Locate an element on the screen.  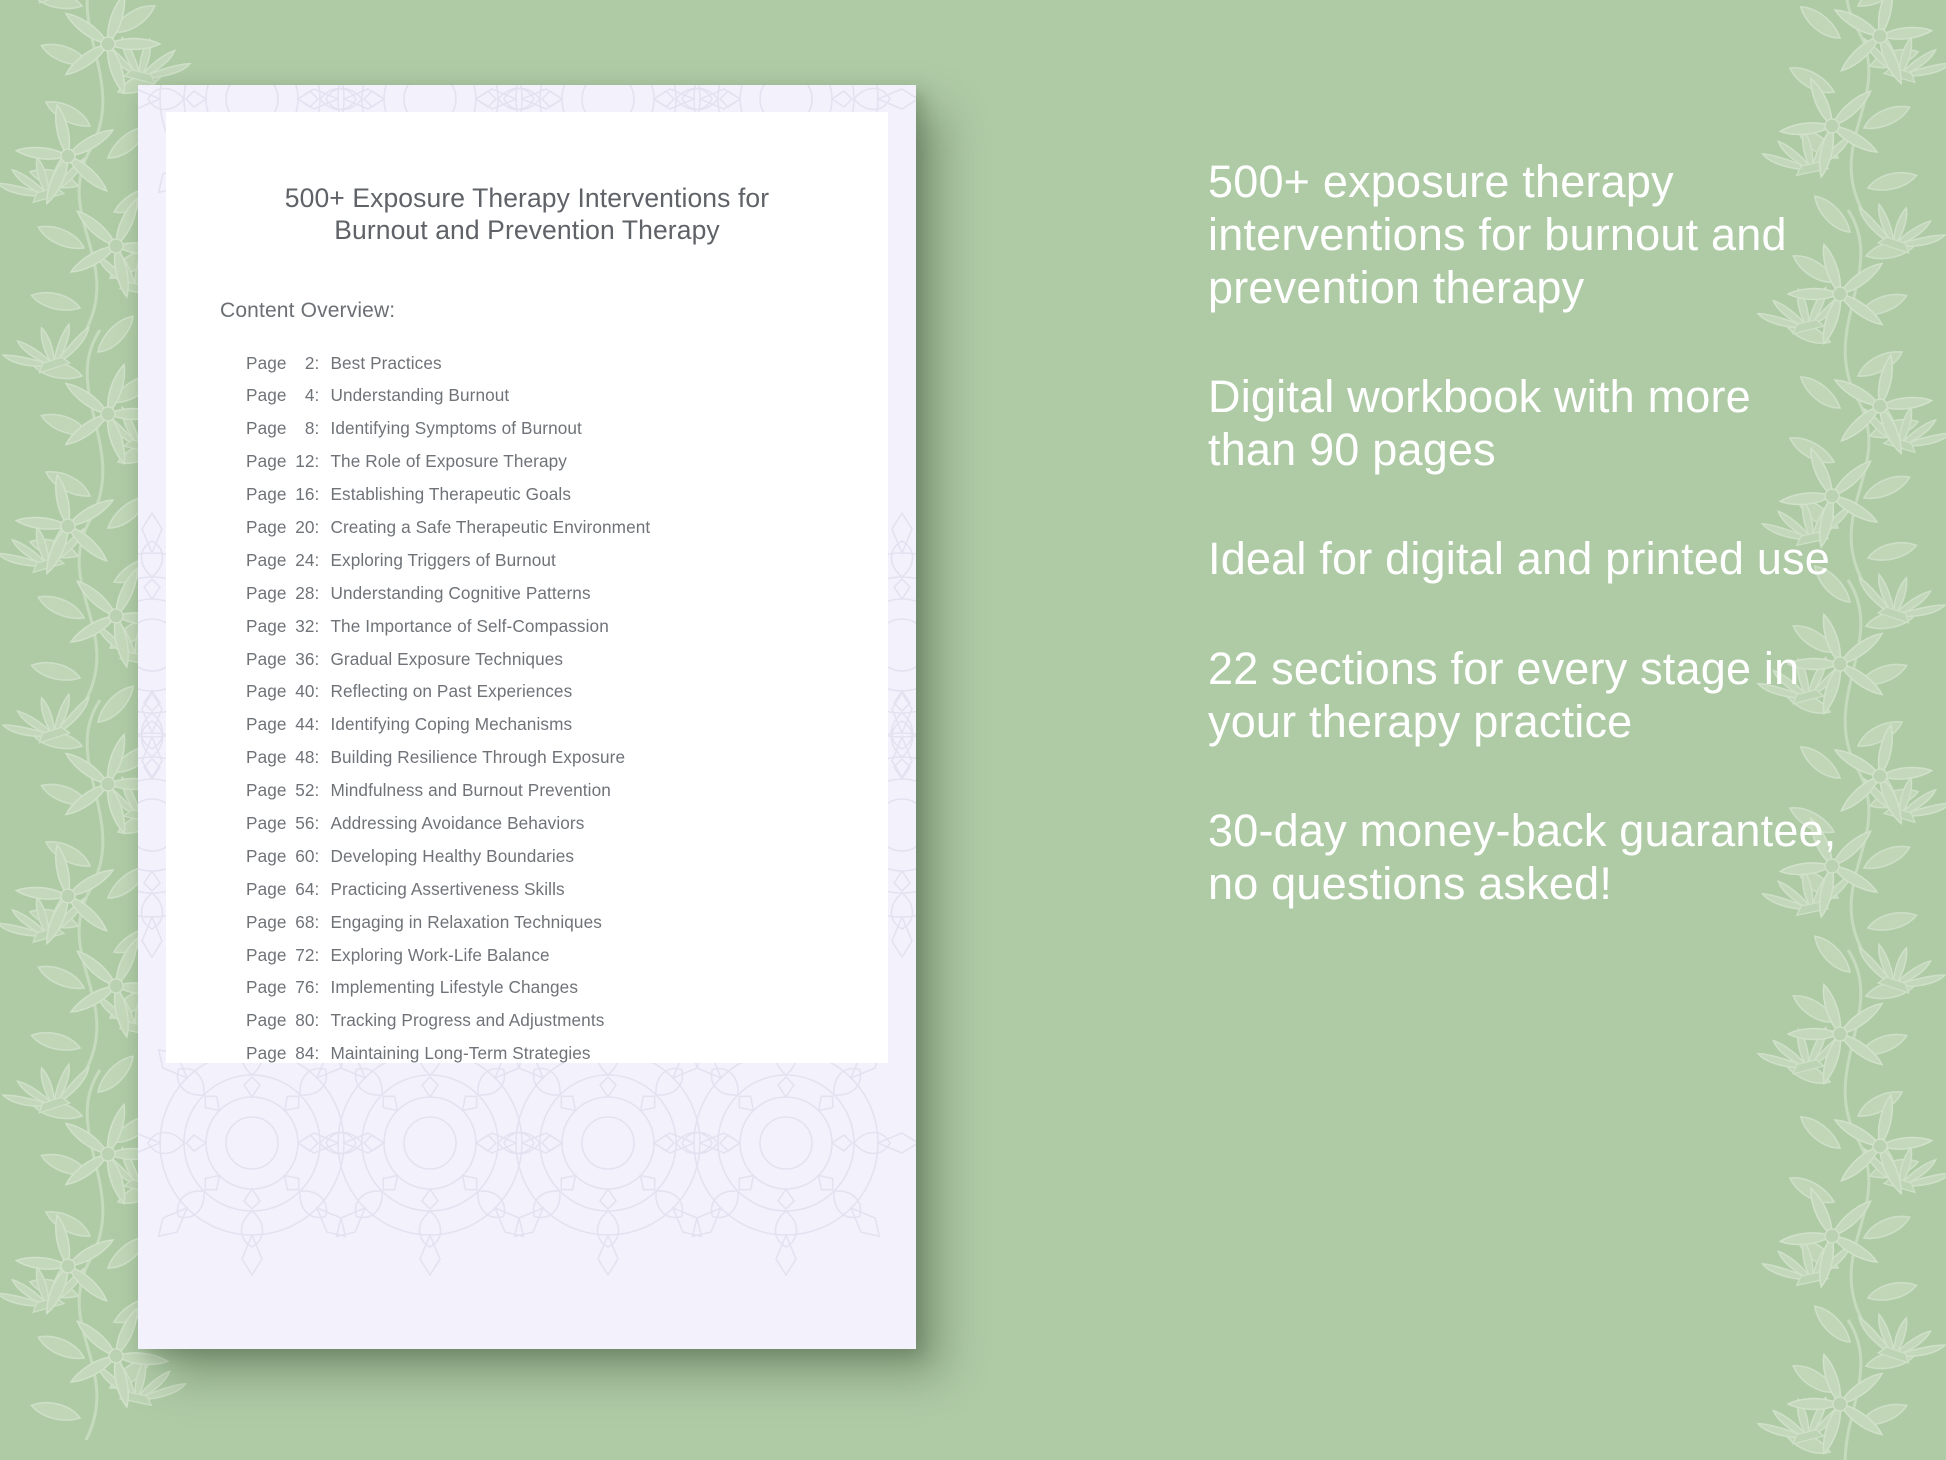
toc-section-title: Exploring Triggers of Burnout is located at coordinates (443, 559).